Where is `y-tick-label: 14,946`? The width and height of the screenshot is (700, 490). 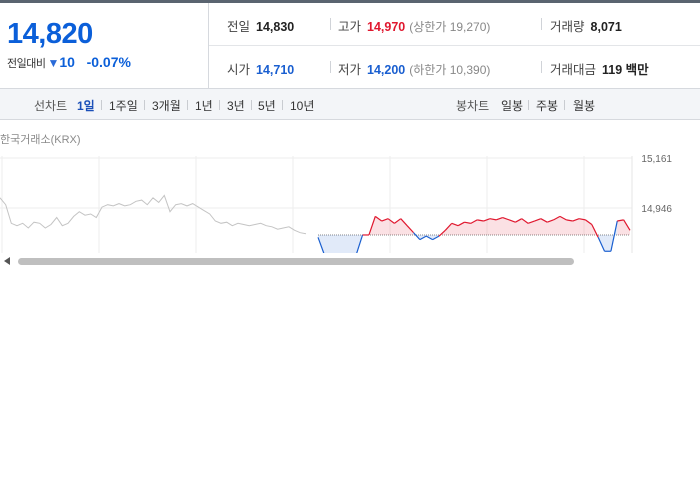 y-tick-label: 14,946 is located at coordinates (656, 209).